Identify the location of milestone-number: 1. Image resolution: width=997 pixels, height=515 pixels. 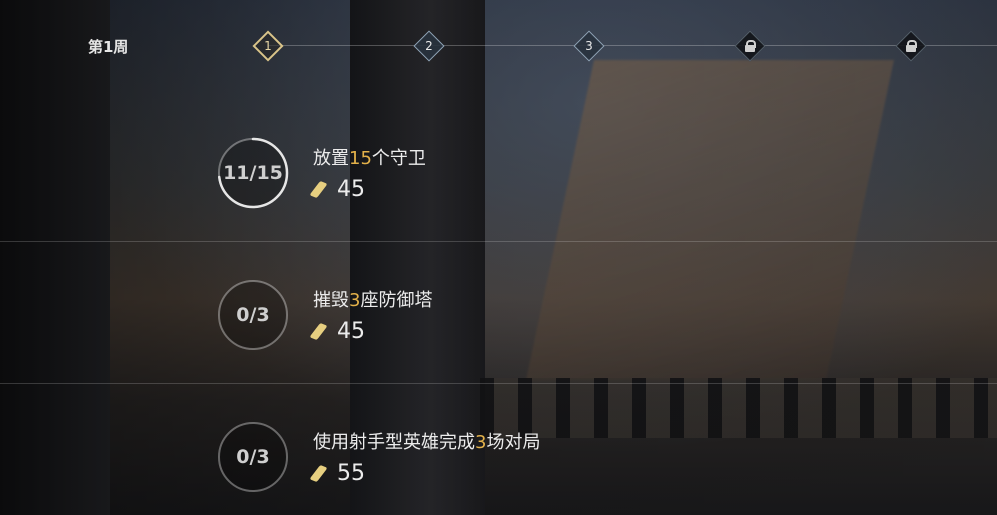
(268, 46).